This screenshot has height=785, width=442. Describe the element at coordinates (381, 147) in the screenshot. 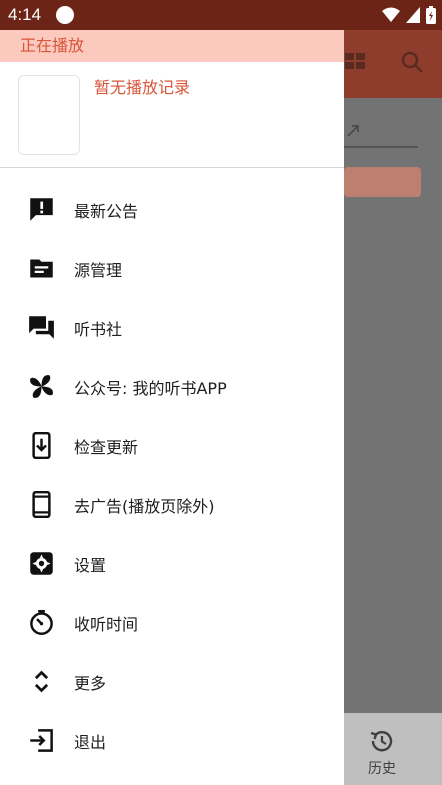

I see `search-field-underline` at that location.